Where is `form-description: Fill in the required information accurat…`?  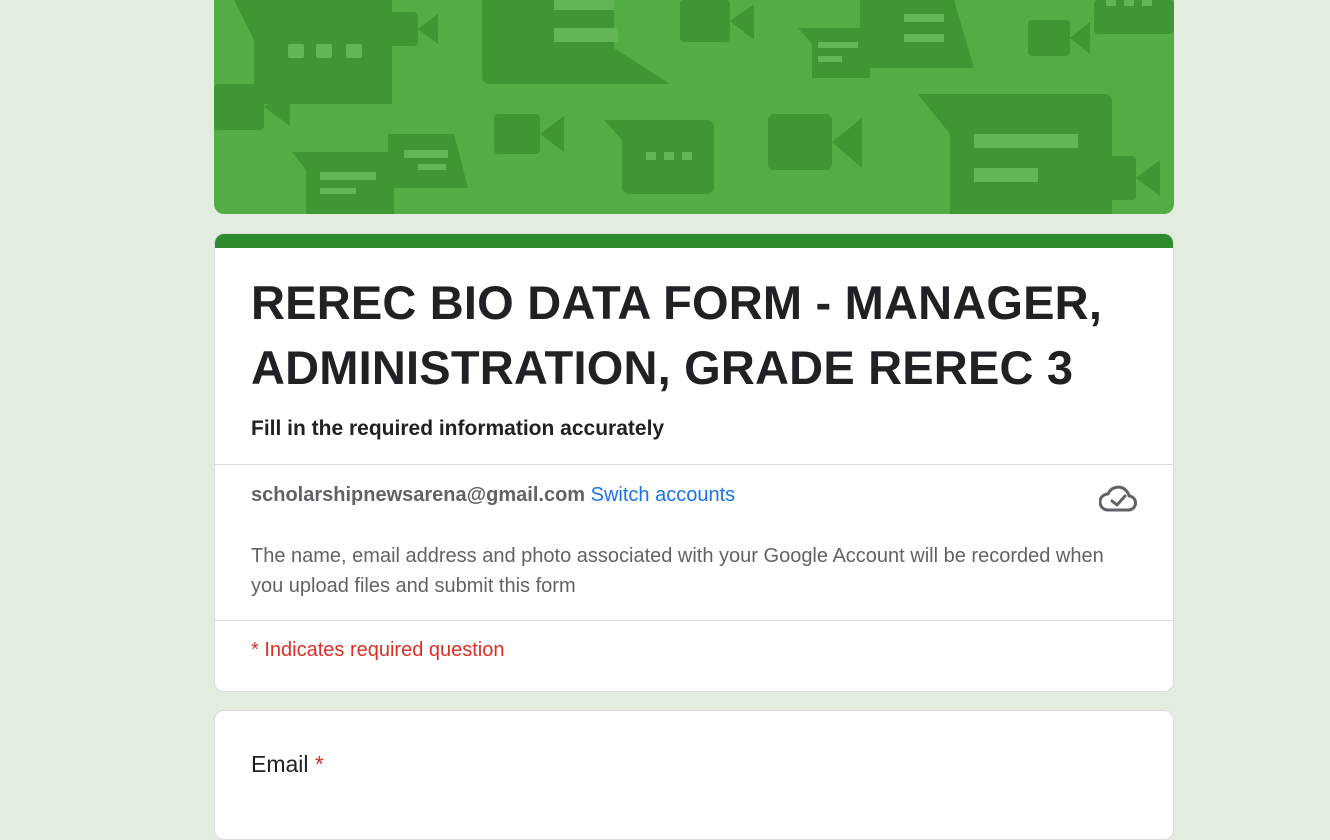
form-description: Fill in the required information accurat… is located at coordinates (458, 428).